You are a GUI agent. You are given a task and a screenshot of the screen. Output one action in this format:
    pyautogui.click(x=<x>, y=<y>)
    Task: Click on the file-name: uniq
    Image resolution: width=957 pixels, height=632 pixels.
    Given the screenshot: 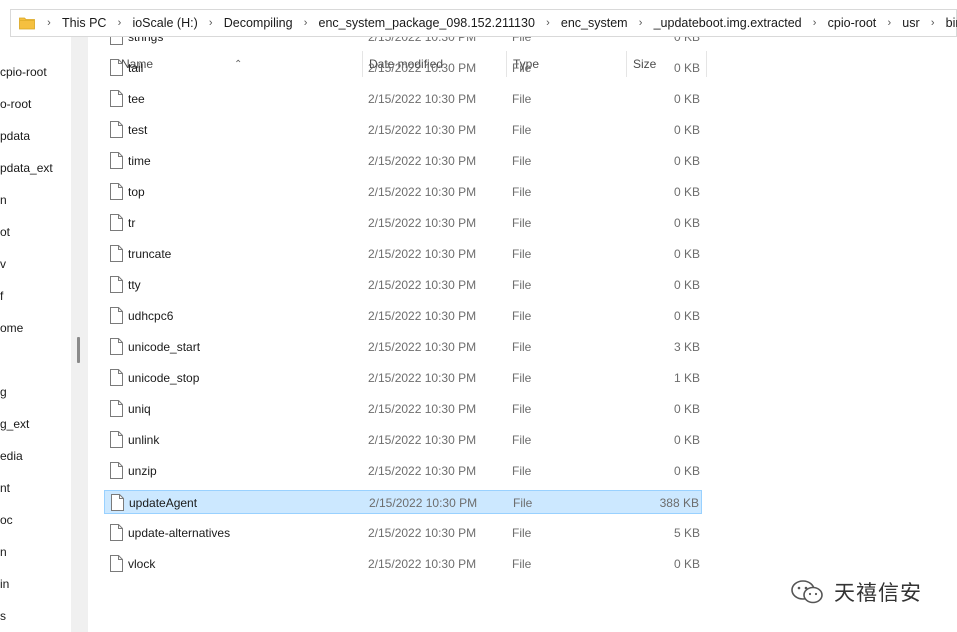 What is the action you would take?
    pyautogui.click(x=139, y=409)
    